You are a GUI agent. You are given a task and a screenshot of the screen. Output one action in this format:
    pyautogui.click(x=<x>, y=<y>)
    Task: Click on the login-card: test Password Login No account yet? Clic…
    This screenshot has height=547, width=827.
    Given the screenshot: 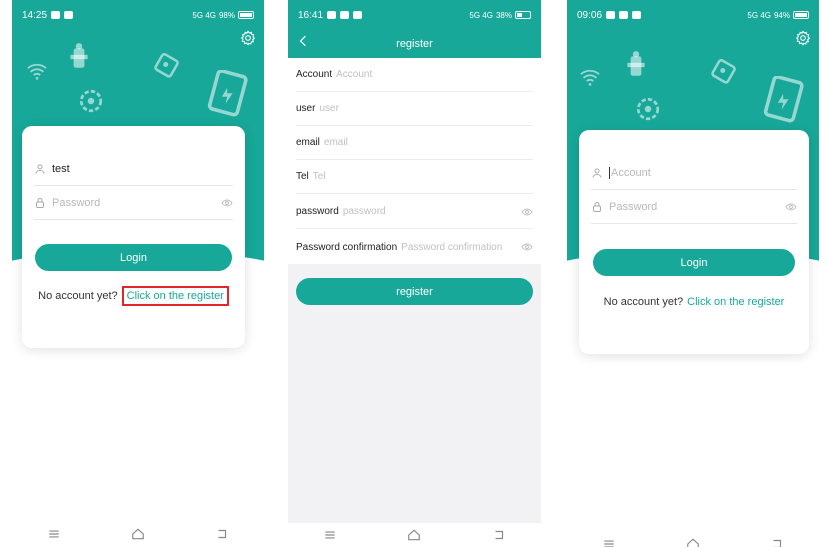 What is the action you would take?
    pyautogui.click(x=133, y=237)
    